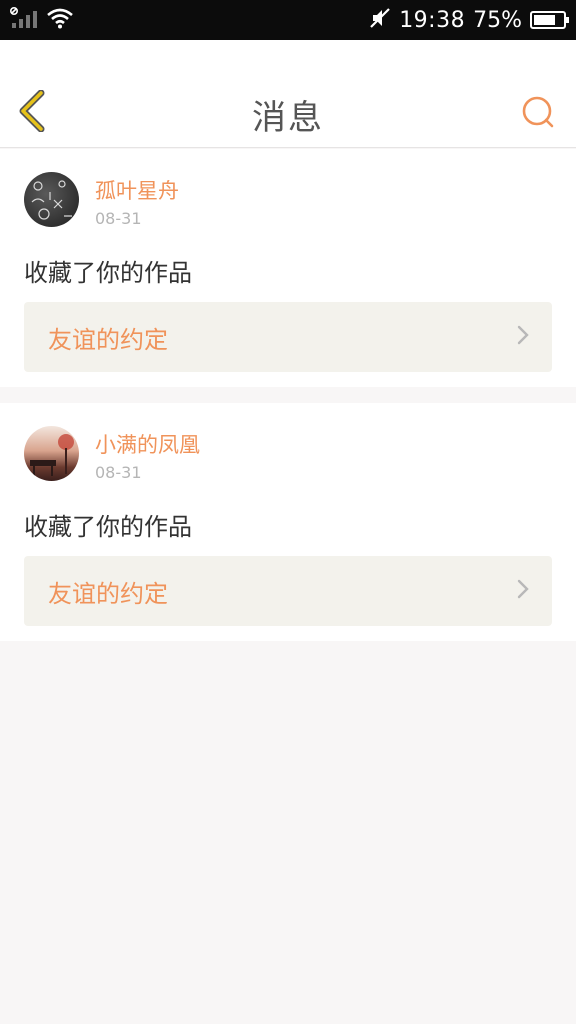 The width and height of the screenshot is (576, 1024). I want to click on avatar-pattern-icon, so click(51, 200).